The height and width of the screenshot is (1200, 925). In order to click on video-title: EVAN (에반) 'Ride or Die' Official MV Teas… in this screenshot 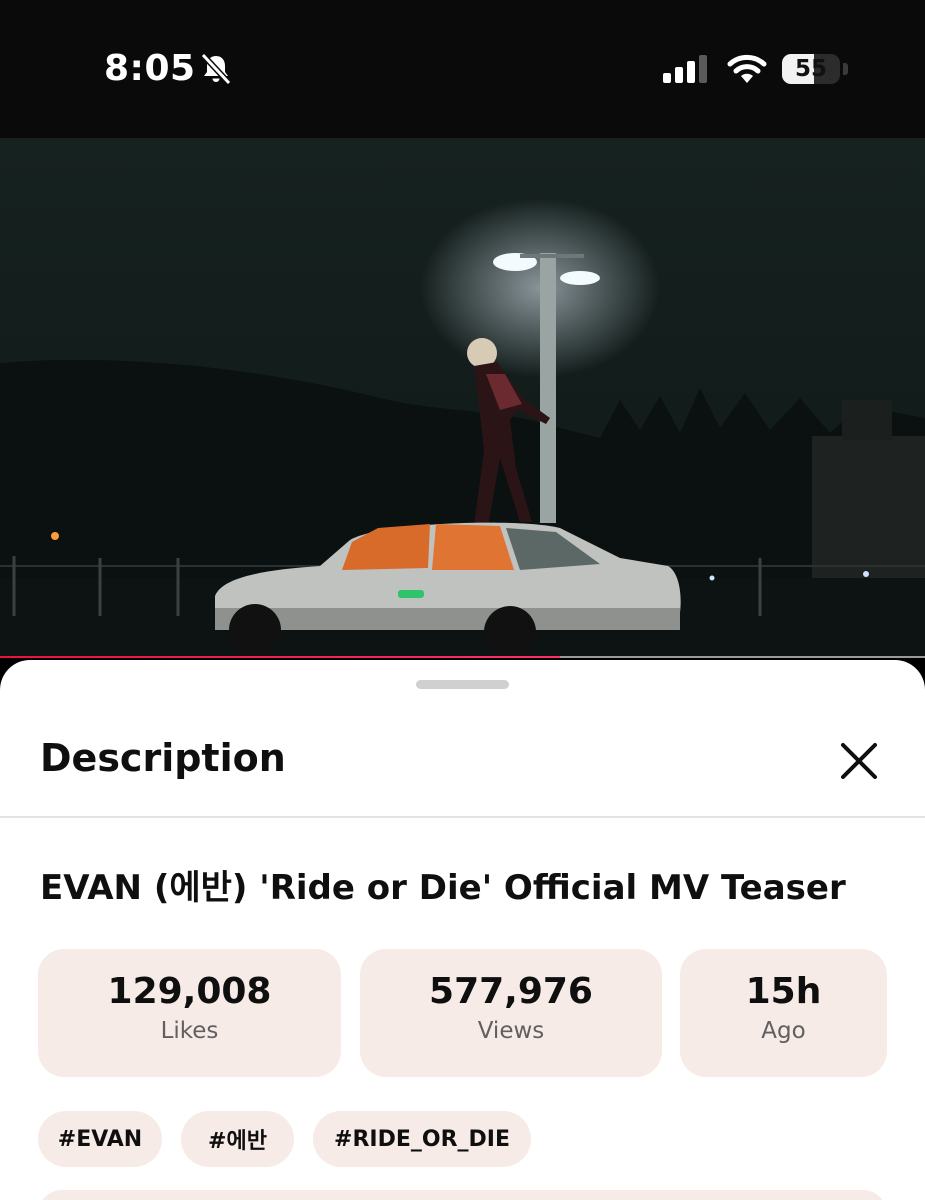, I will do `click(443, 888)`.